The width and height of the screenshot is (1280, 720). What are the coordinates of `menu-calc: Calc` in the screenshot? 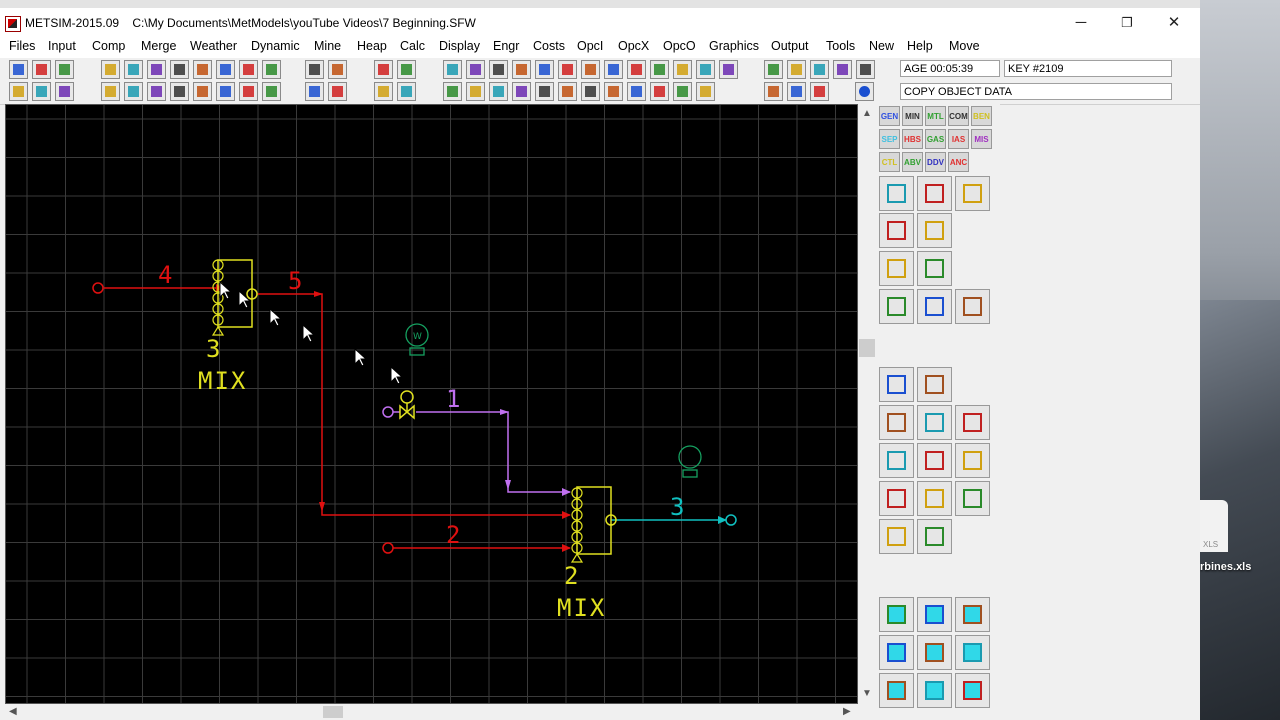 It's located at (412, 48).